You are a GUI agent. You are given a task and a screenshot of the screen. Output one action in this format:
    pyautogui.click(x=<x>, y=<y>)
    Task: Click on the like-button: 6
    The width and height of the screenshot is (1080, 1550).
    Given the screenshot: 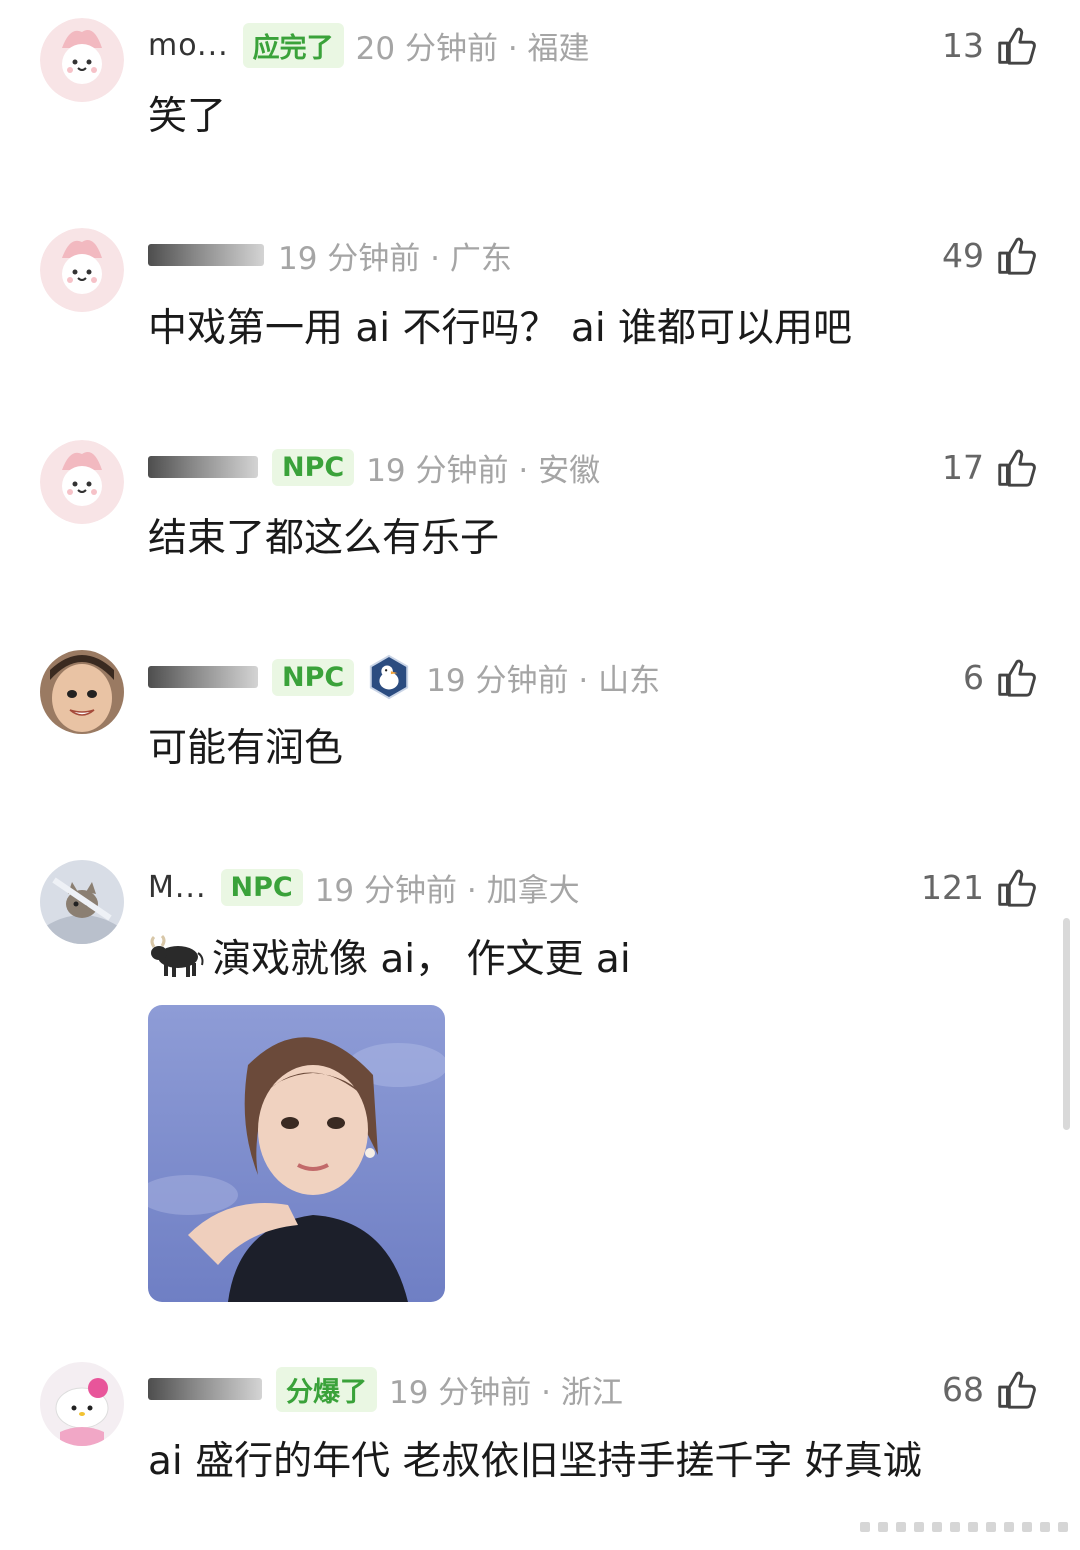 What is the action you would take?
    pyautogui.click(x=1001, y=677)
    